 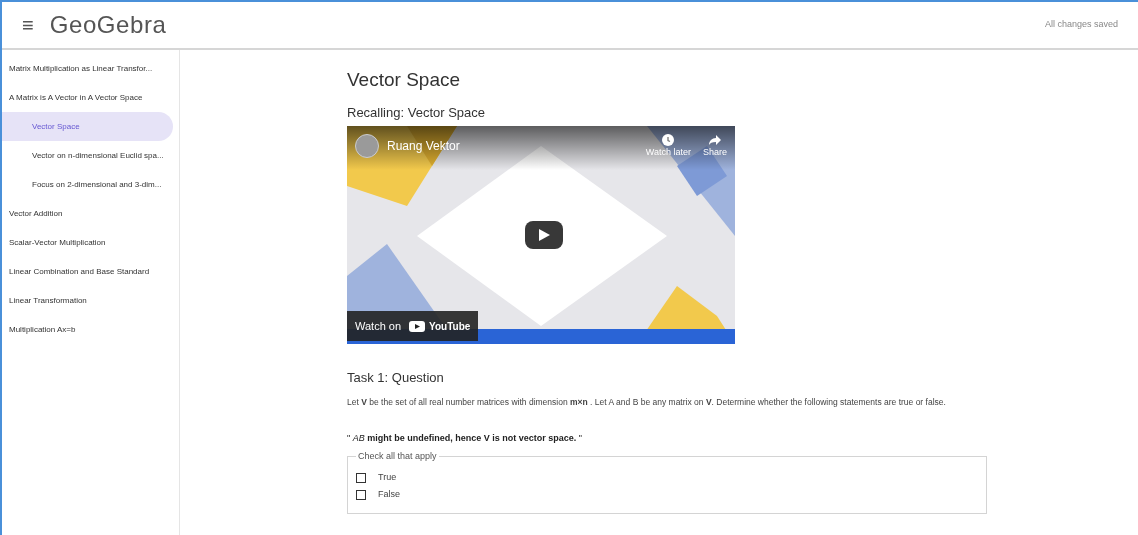 What do you see at coordinates (108, 25) in the screenshot?
I see `app-logo: GeoGebra` at bounding box center [108, 25].